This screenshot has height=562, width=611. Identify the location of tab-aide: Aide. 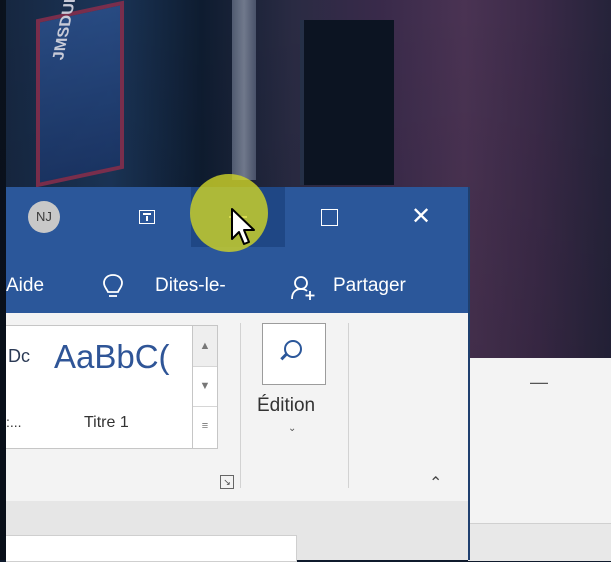
(25, 286).